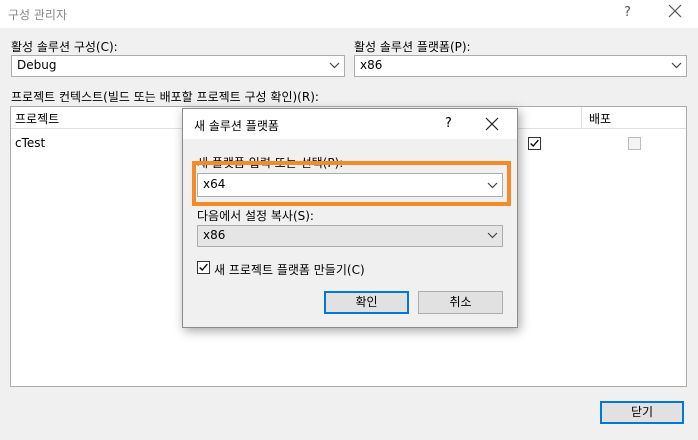  Describe the element at coordinates (165, 97) in the screenshot. I see `project-context-label: 프로젝트 컨텍스트(빌드 또는 배포할 프로젝트 구성 확인)(R):` at that location.